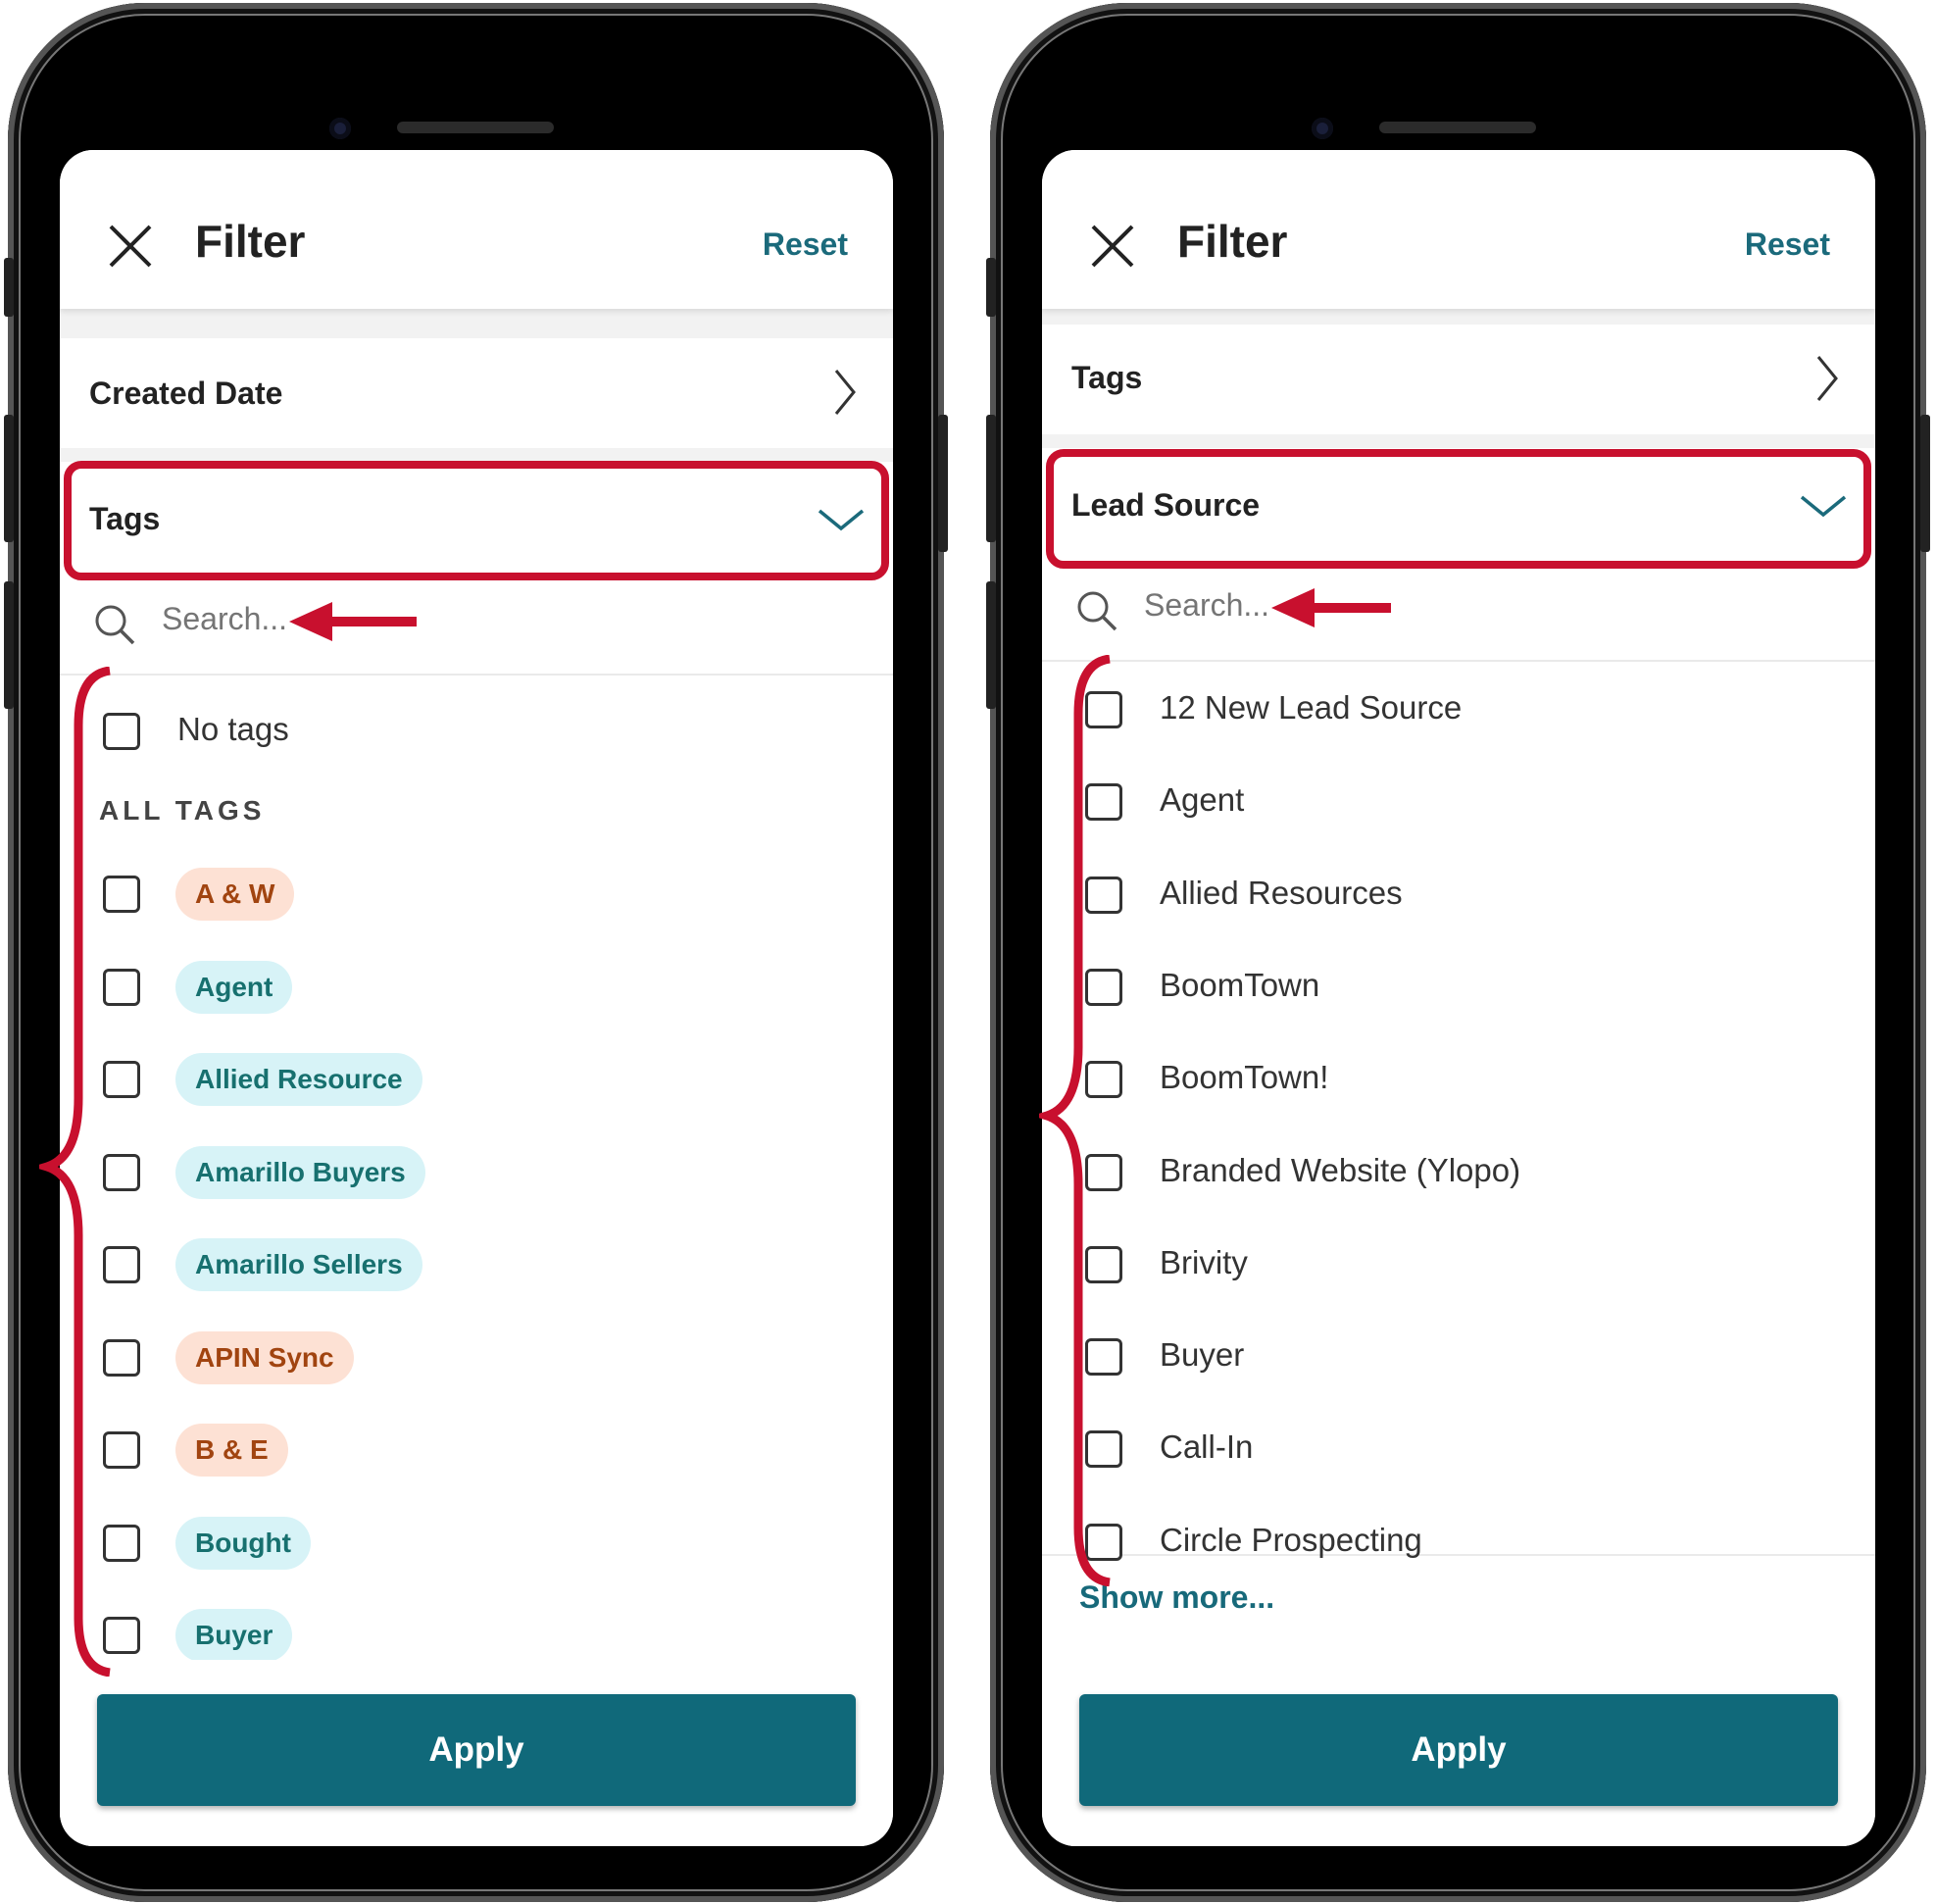  I want to click on highlight-box-lead-source, so click(1458, 509).